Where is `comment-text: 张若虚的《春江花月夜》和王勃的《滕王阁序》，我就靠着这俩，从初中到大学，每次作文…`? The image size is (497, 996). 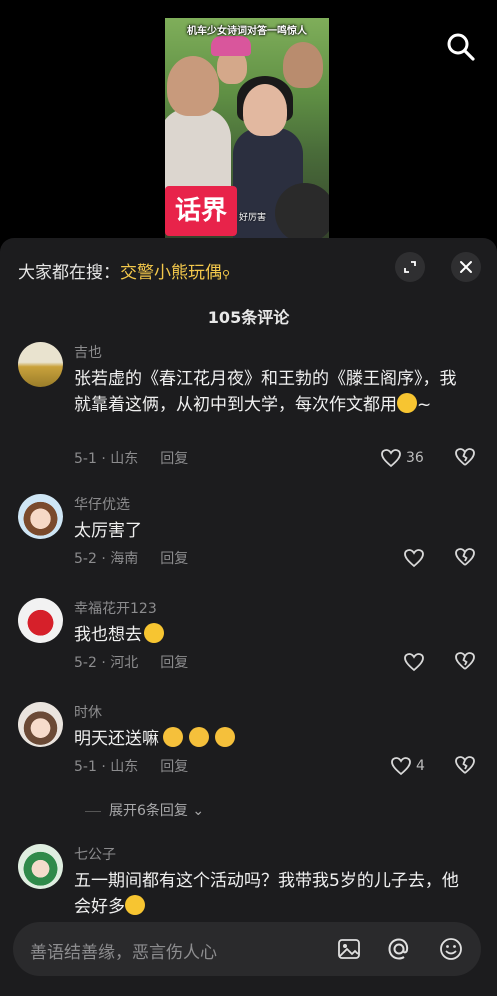
comment-text: 张若虚的《春江花月夜》和王勃的《滕王阁序》，我就靠着这俩，从初中到大学，每次作文… is located at coordinates (269, 392).